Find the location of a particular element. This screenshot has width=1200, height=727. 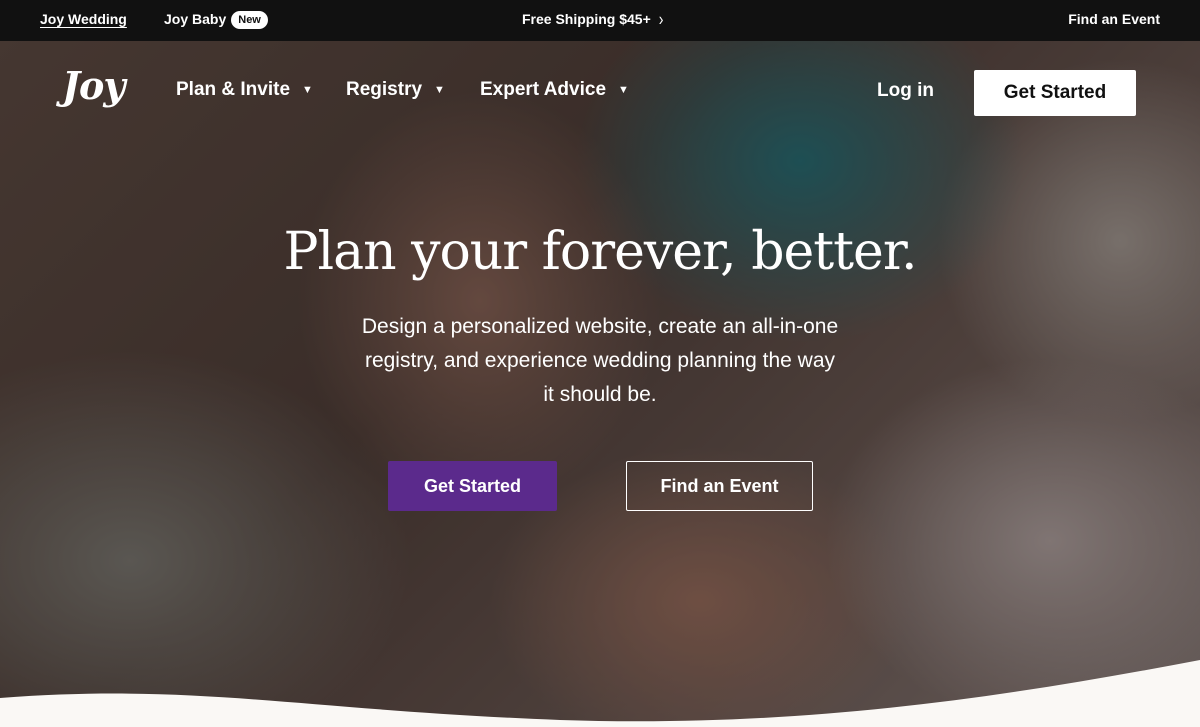

joy-baby-link: Joy Baby New is located at coordinates (216, 20).